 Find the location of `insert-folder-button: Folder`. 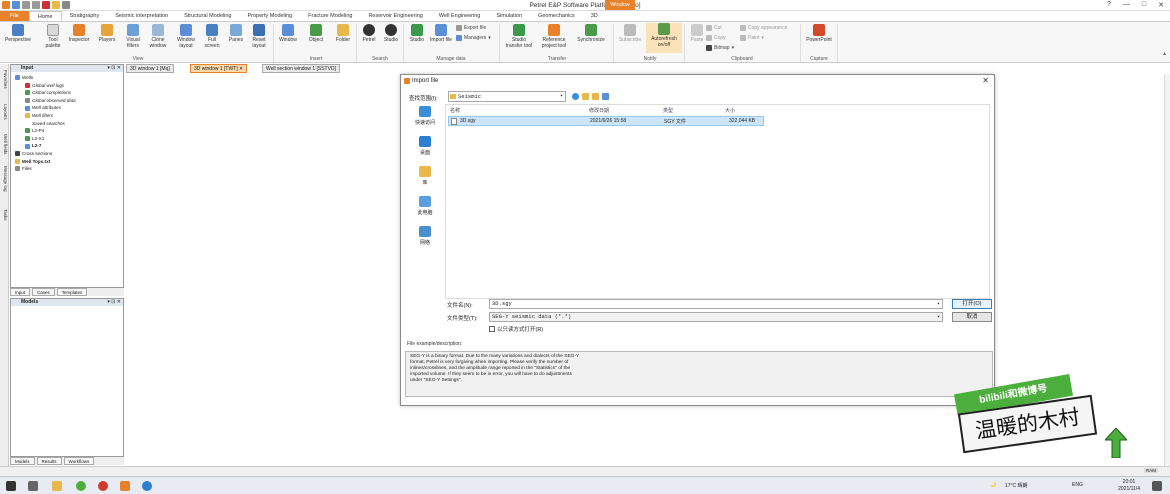

insert-folder-button: Folder is located at coordinates (343, 34).